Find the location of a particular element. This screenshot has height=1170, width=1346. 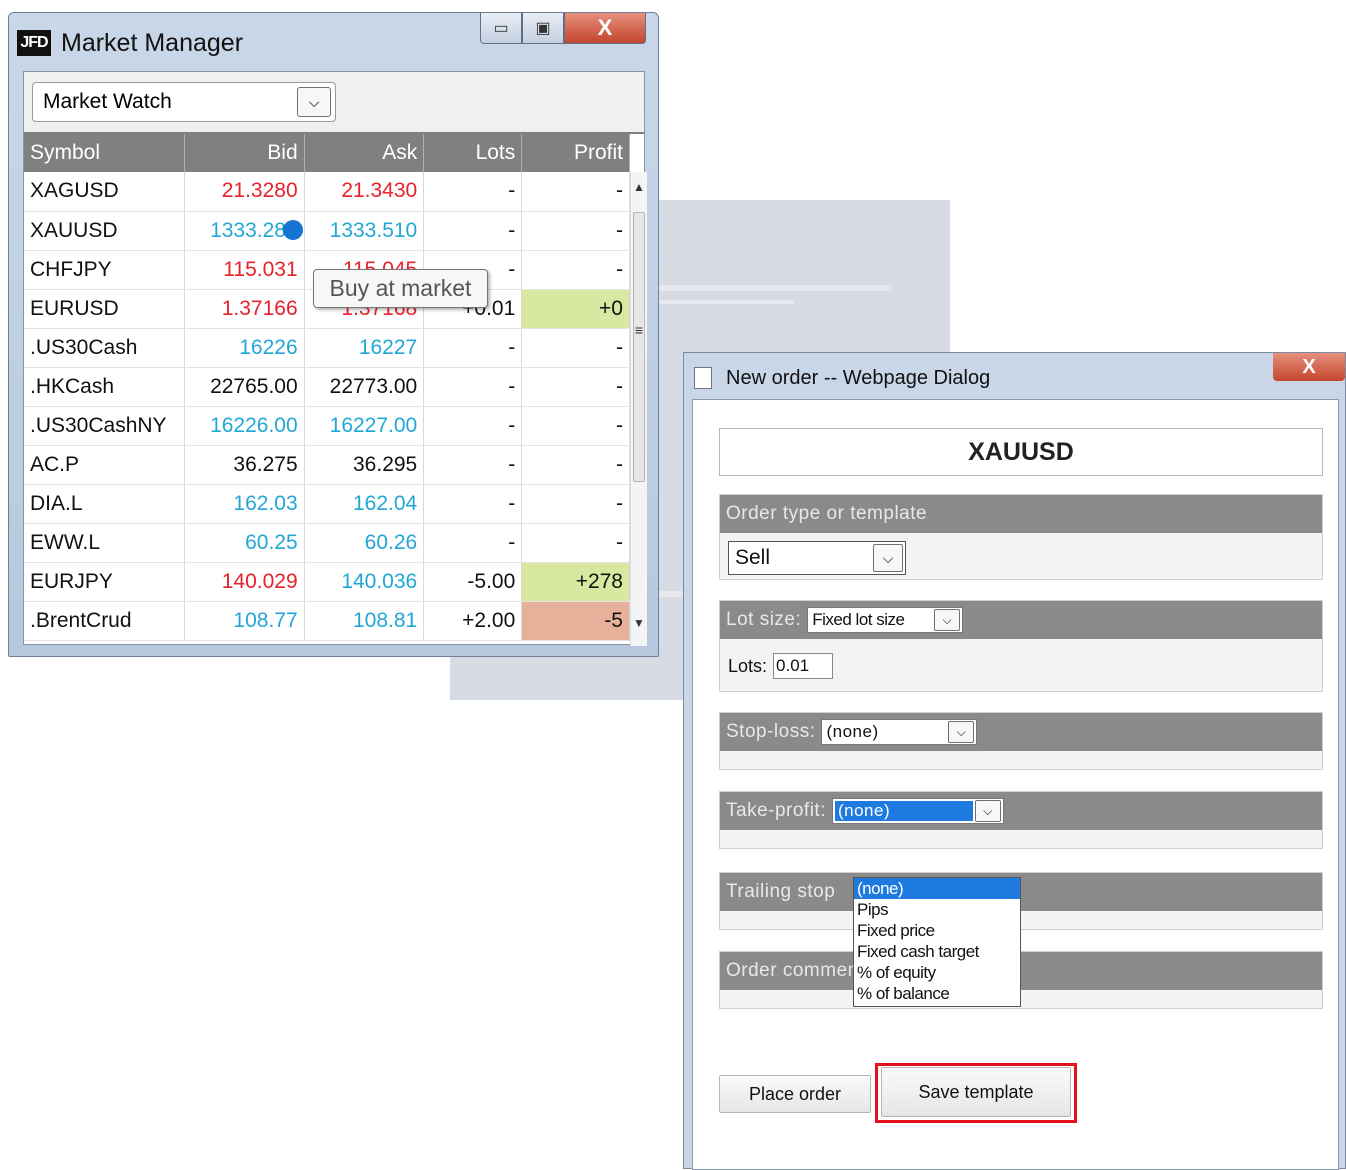

ask-cell: 162.04 is located at coordinates (364, 504).